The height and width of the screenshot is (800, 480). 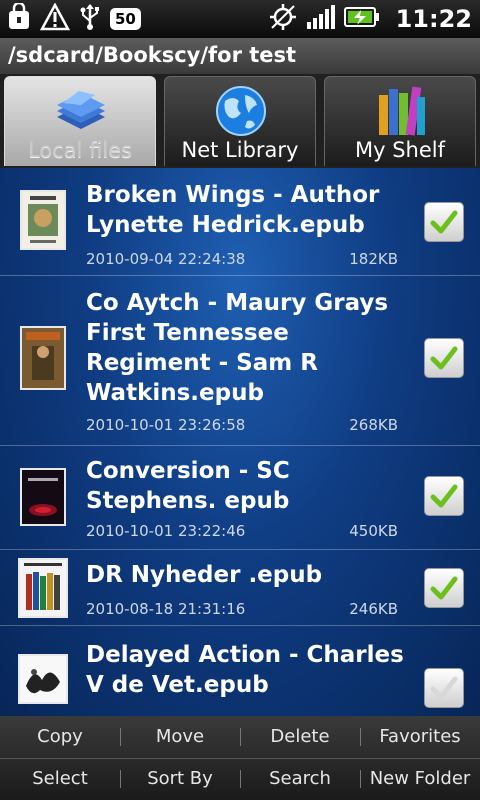 What do you see at coordinates (245, 670) in the screenshot?
I see `file-name: Delayed Action - Charles V de Vet.epub` at bounding box center [245, 670].